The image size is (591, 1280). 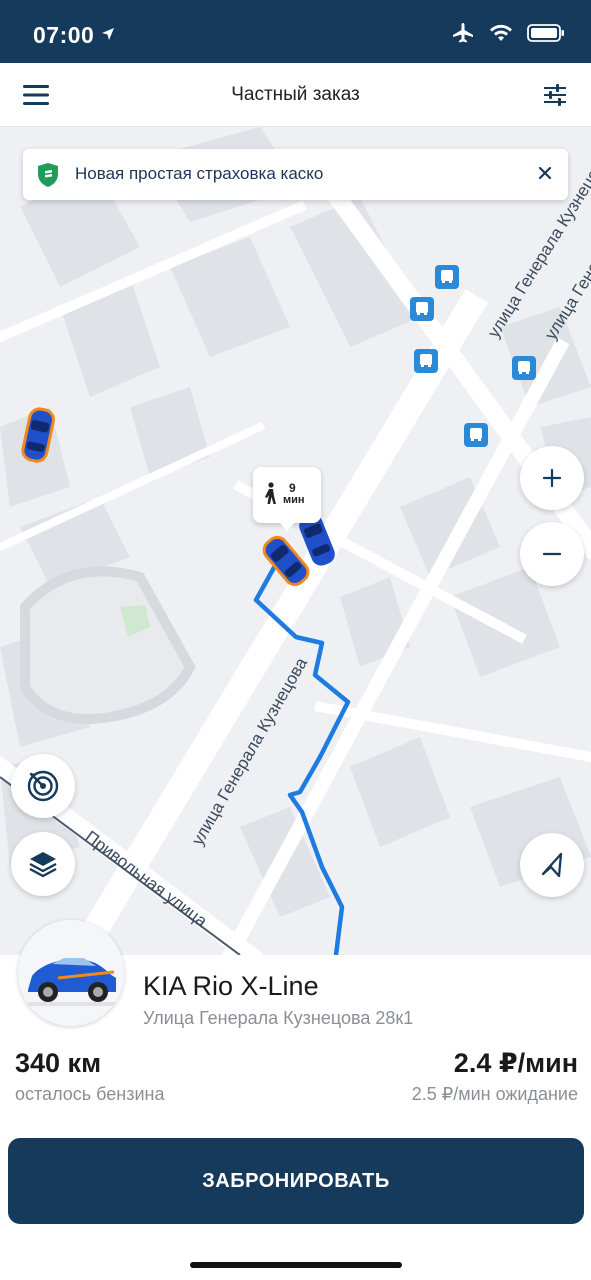 I want to click on layers-button, so click(x=43, y=864).